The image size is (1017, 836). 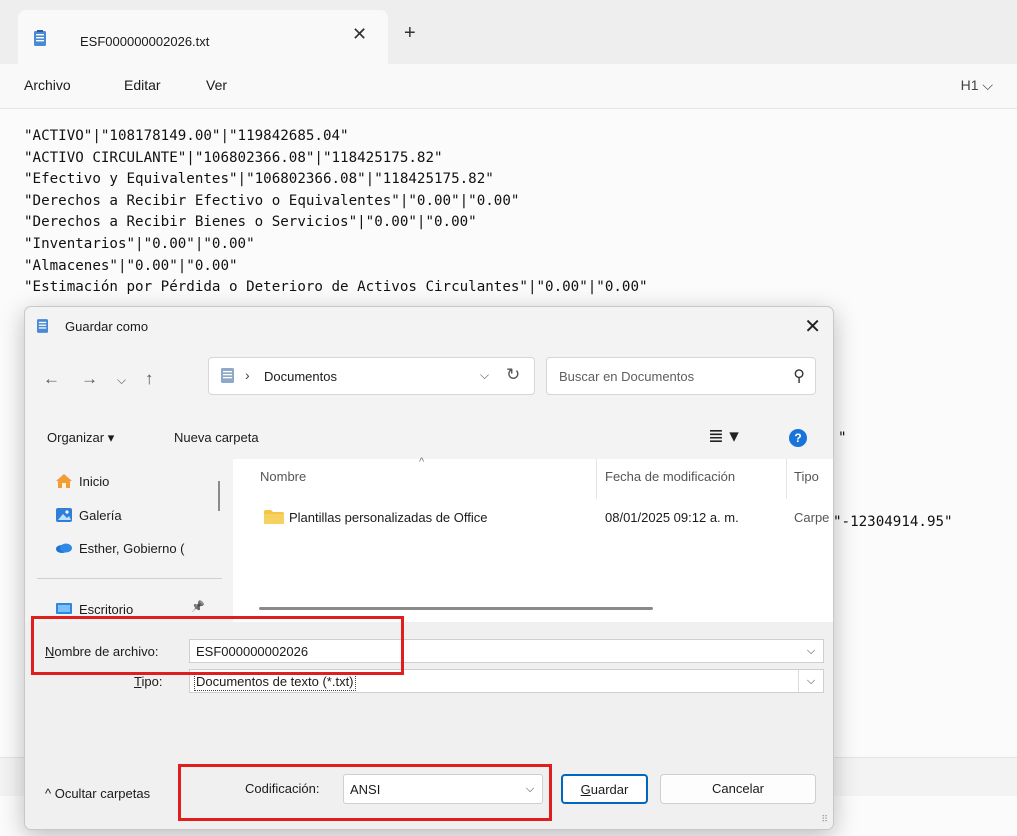 I want to click on hide-folders-button: ^ Ocultar carpetas, so click(x=97, y=793).